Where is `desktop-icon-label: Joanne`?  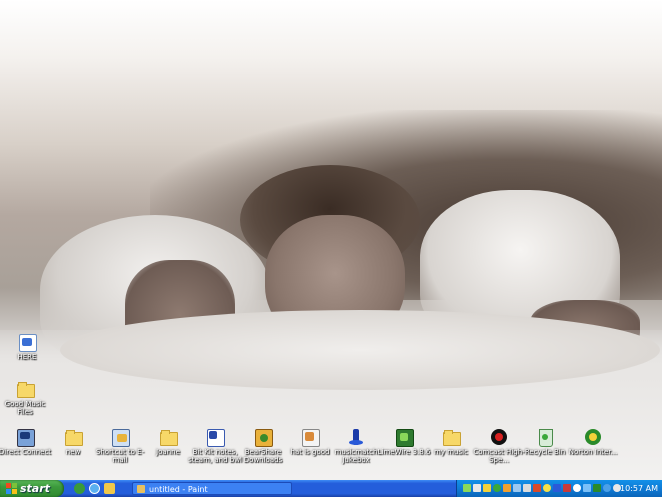
desktop-icon-label: Joanne is located at coordinates (168, 452).